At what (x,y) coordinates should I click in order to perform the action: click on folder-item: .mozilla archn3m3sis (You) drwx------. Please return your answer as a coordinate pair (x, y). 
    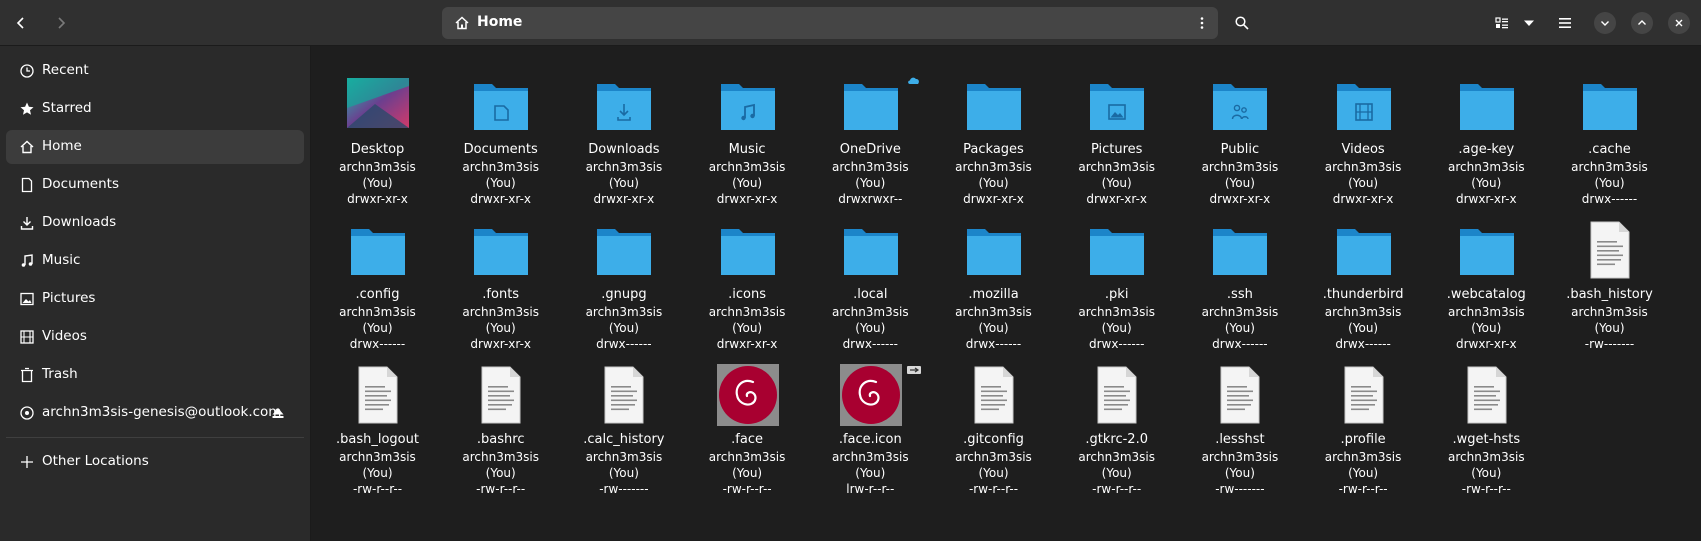
    Looking at the image, I should click on (993, 271).